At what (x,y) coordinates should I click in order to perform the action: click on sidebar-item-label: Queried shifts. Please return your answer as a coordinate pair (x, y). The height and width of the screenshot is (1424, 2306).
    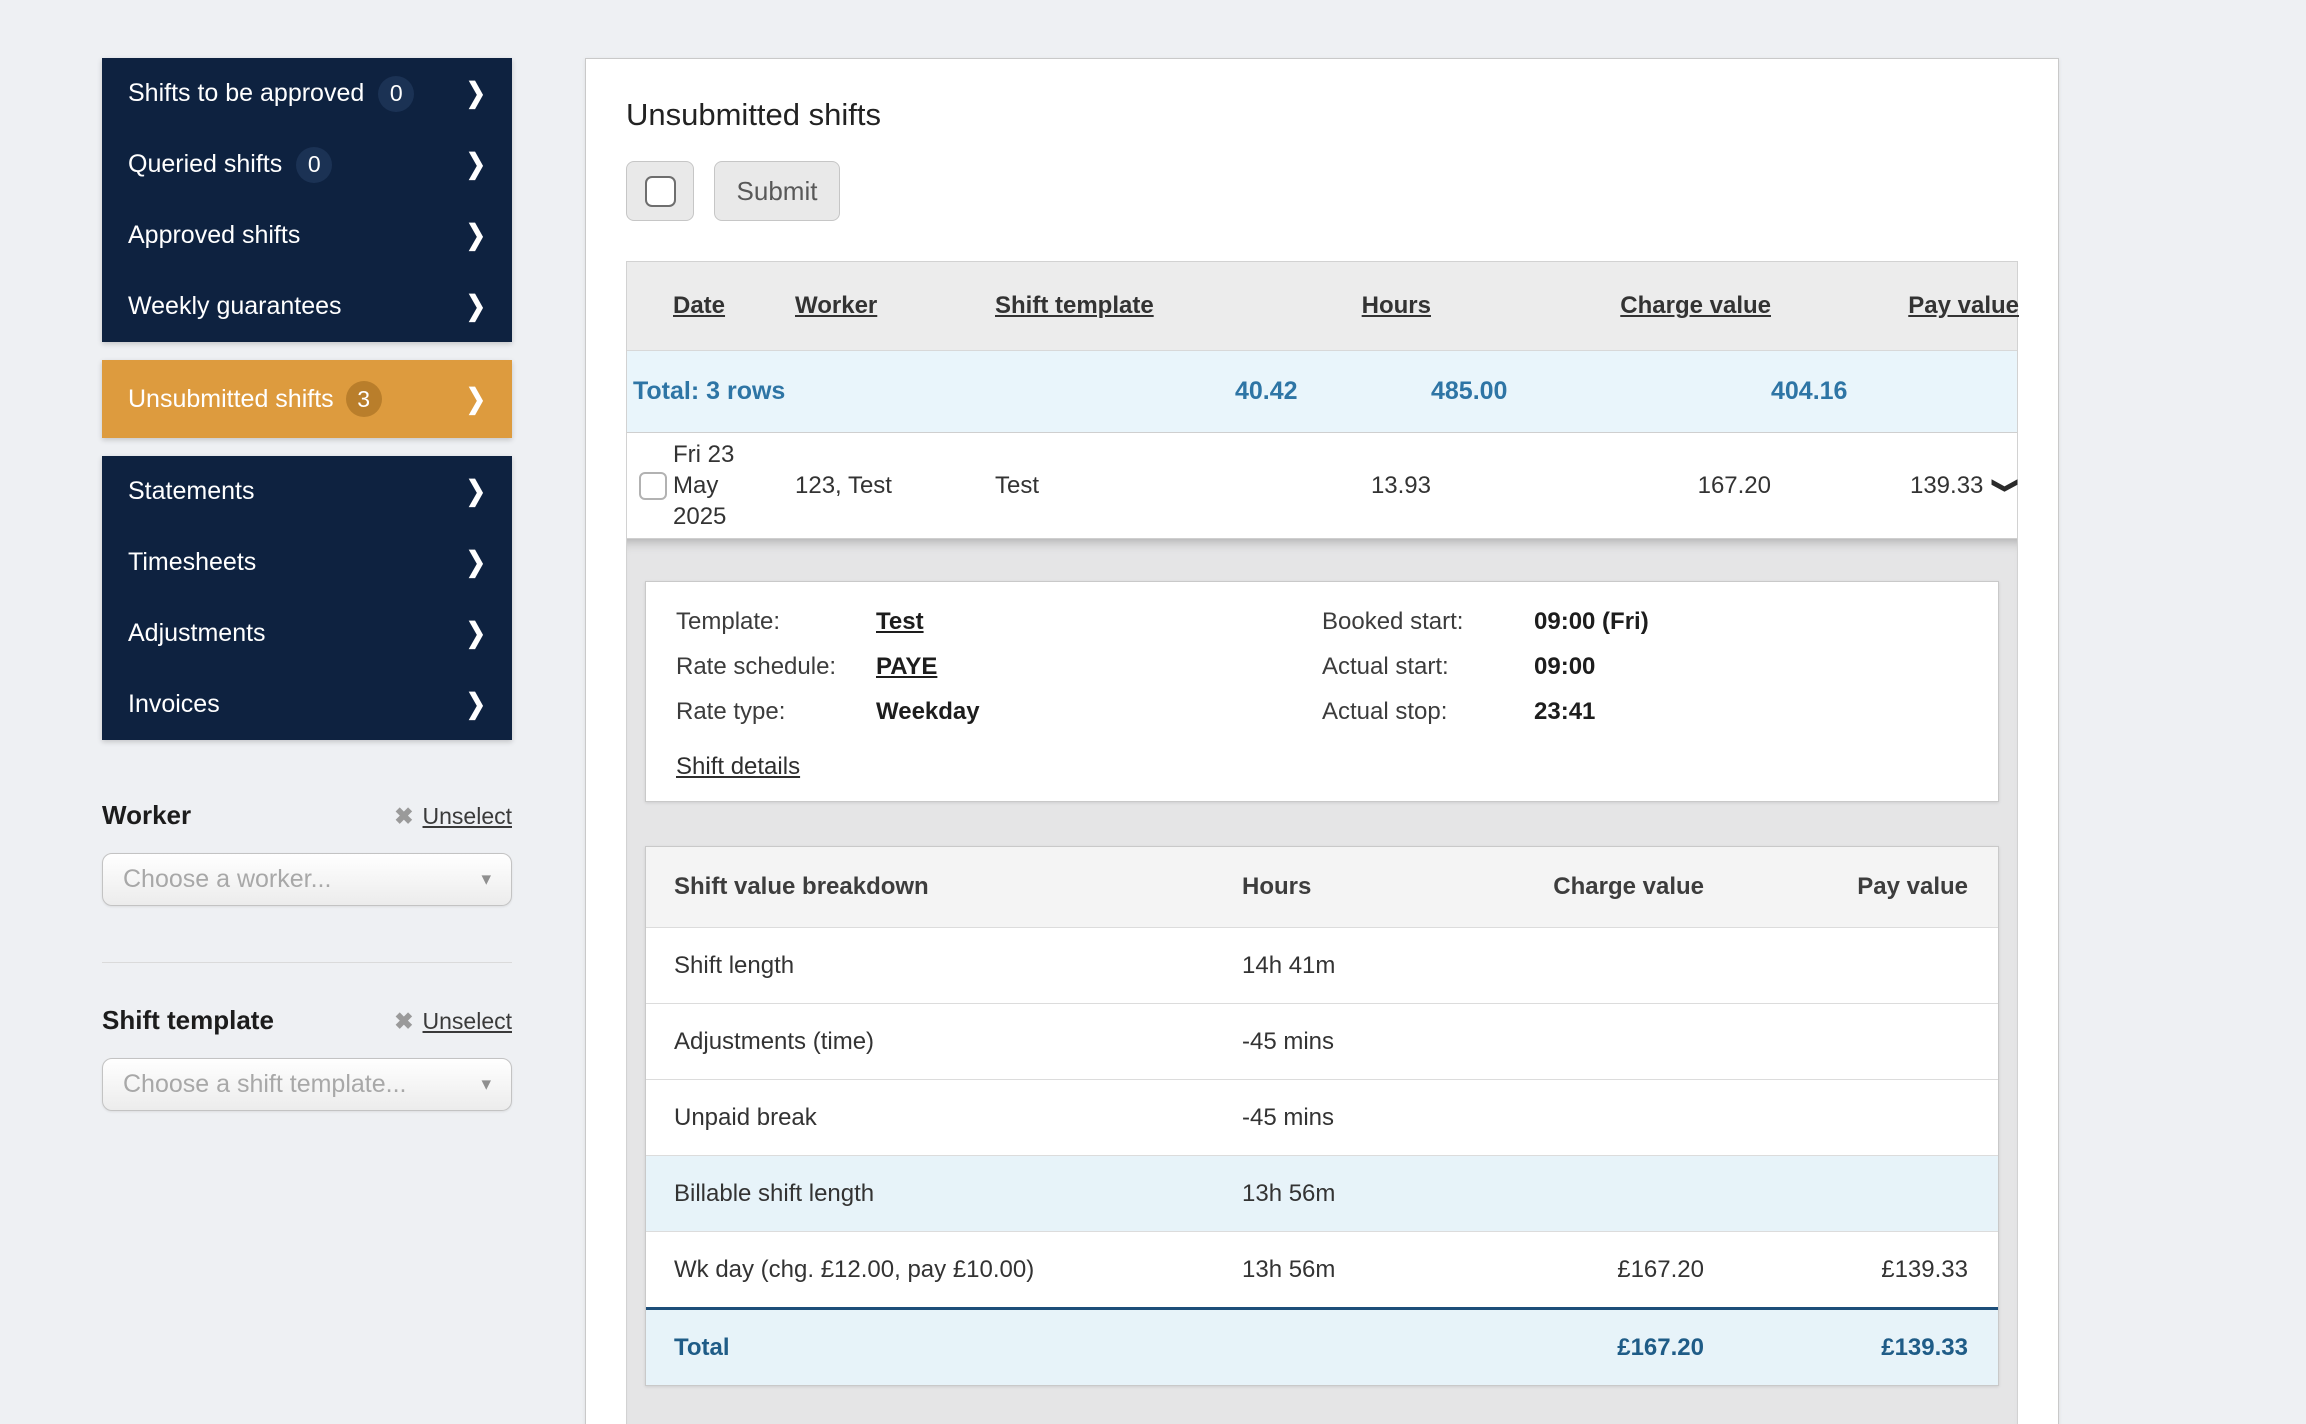
    Looking at the image, I should click on (205, 164).